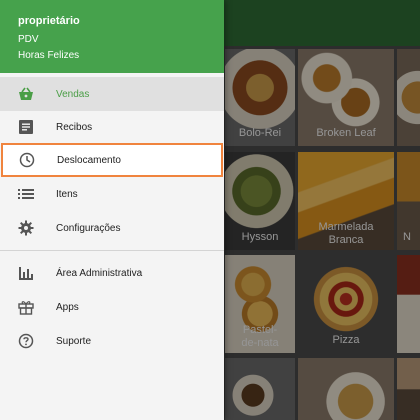  I want to click on menu-item-label: Vendas, so click(73, 94).